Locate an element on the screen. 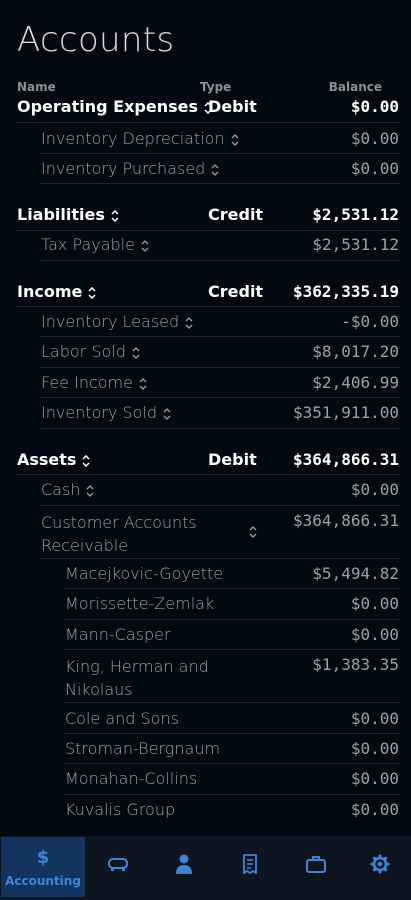 The height and width of the screenshot is (900, 411). account-name: Macejkovic-Goyette is located at coordinates (144, 573).